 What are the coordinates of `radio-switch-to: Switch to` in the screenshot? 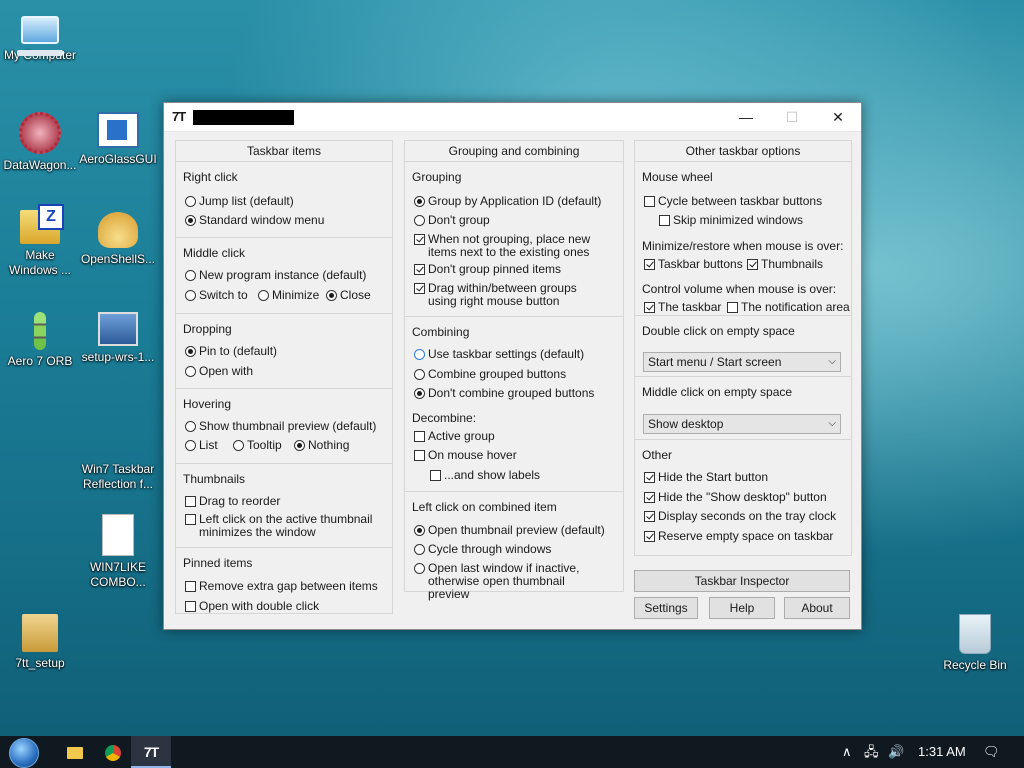 It's located at (216, 295).